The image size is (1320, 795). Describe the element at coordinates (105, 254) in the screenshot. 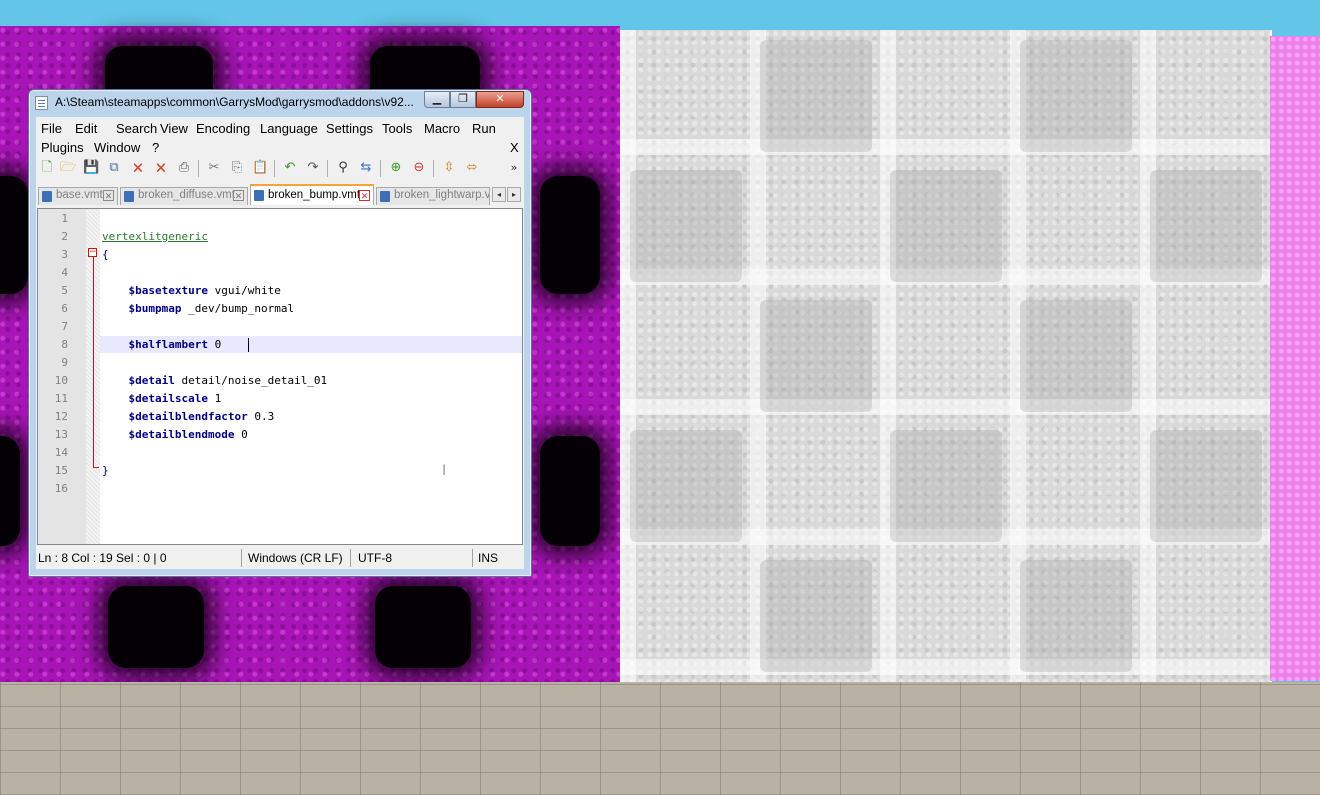

I see `code-line: {` at that location.